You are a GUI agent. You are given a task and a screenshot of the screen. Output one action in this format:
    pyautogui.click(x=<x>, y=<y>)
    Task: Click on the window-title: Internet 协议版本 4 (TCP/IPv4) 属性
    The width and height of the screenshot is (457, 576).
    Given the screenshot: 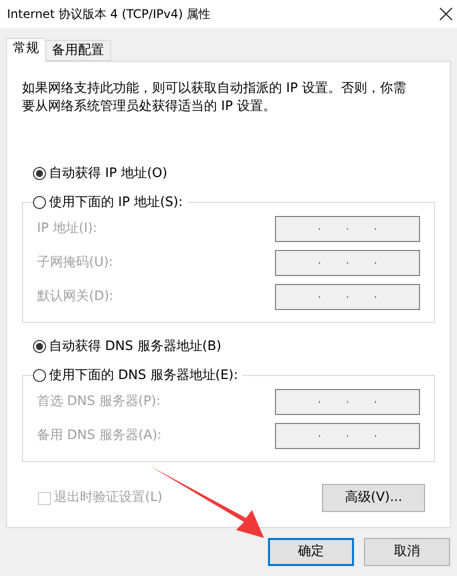 What is the action you would take?
    pyautogui.click(x=109, y=14)
    